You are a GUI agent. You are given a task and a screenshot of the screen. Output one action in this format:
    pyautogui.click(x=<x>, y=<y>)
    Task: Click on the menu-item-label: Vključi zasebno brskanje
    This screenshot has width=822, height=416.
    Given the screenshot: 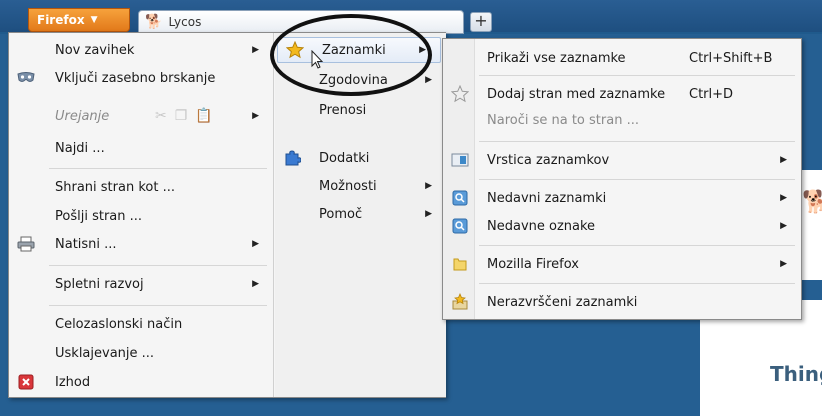 What is the action you would take?
    pyautogui.click(x=135, y=78)
    